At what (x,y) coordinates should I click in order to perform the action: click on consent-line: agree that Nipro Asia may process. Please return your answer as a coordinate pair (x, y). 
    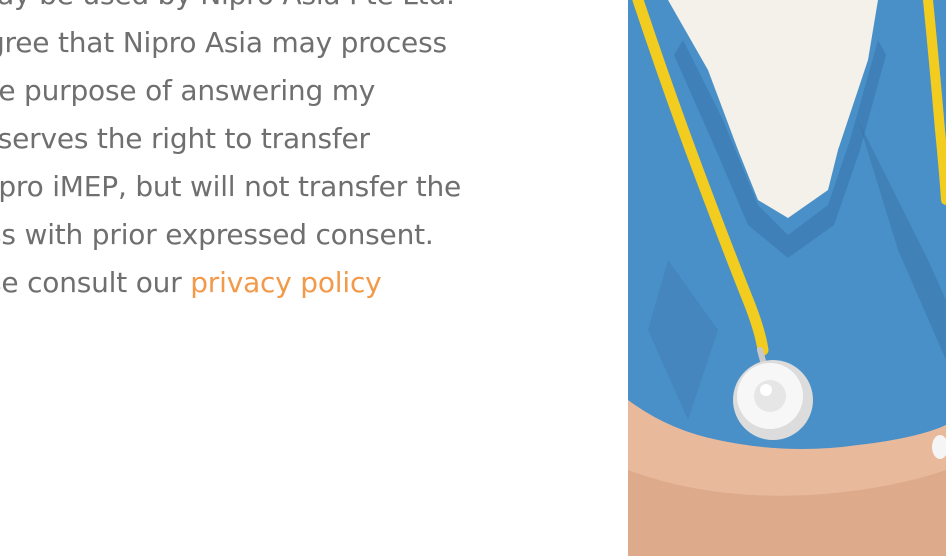
    Looking at the image, I should click on (223, 42).